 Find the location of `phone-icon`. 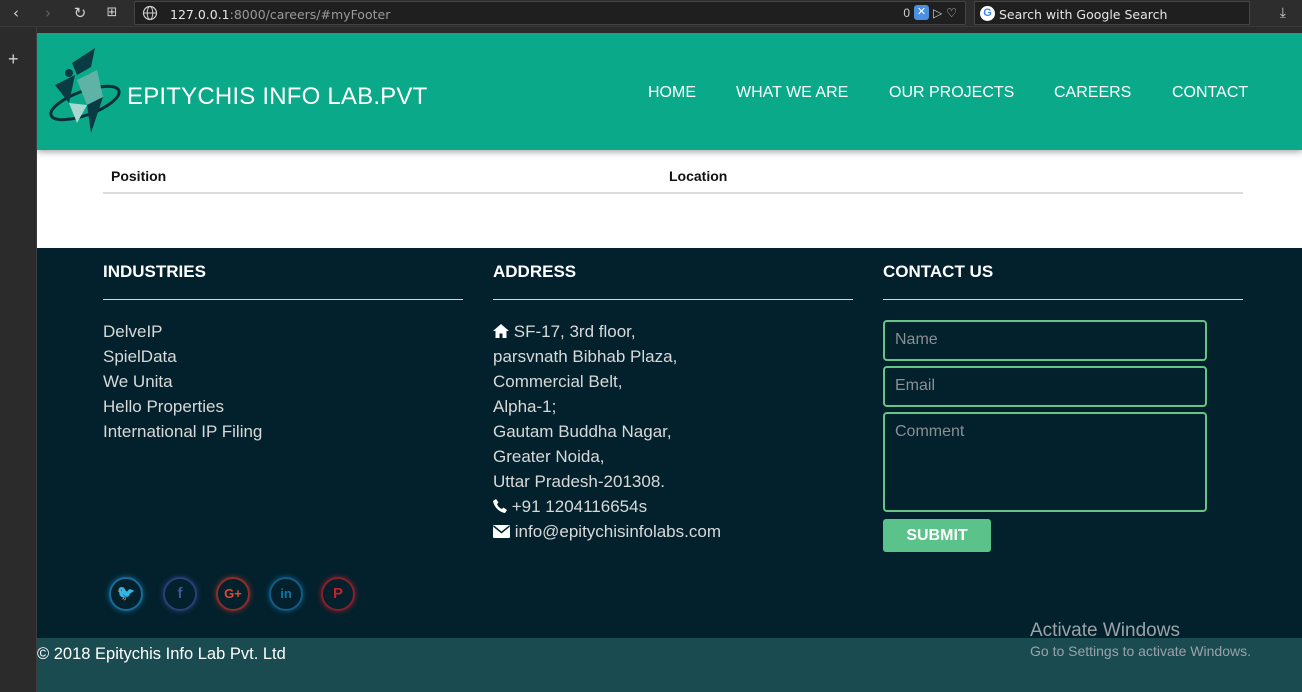

phone-icon is located at coordinates (500, 506).